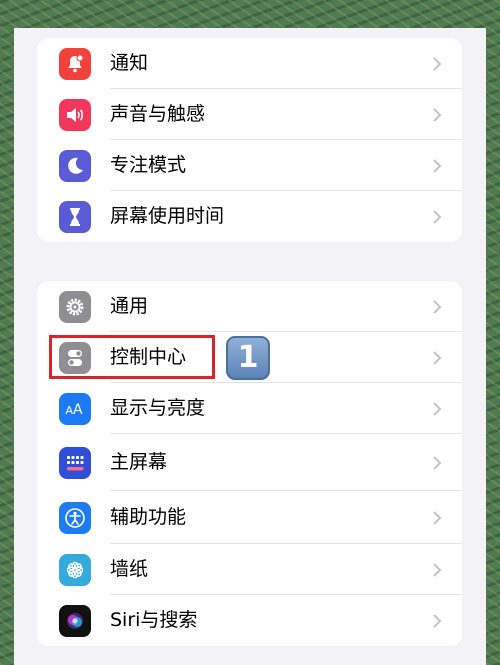 This screenshot has width=500, height=665. Describe the element at coordinates (75, 64) in the screenshot. I see `notifications-icon` at that location.